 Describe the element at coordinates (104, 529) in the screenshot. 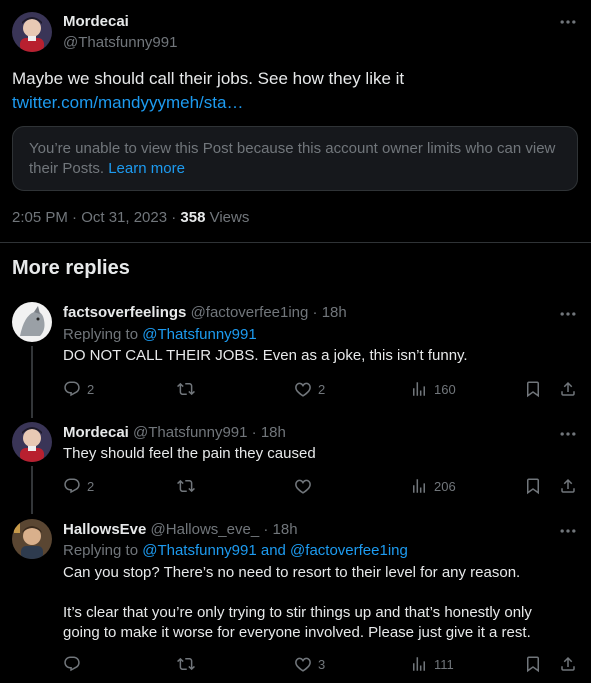

I see `reply-author-name: HallowsEve` at that location.